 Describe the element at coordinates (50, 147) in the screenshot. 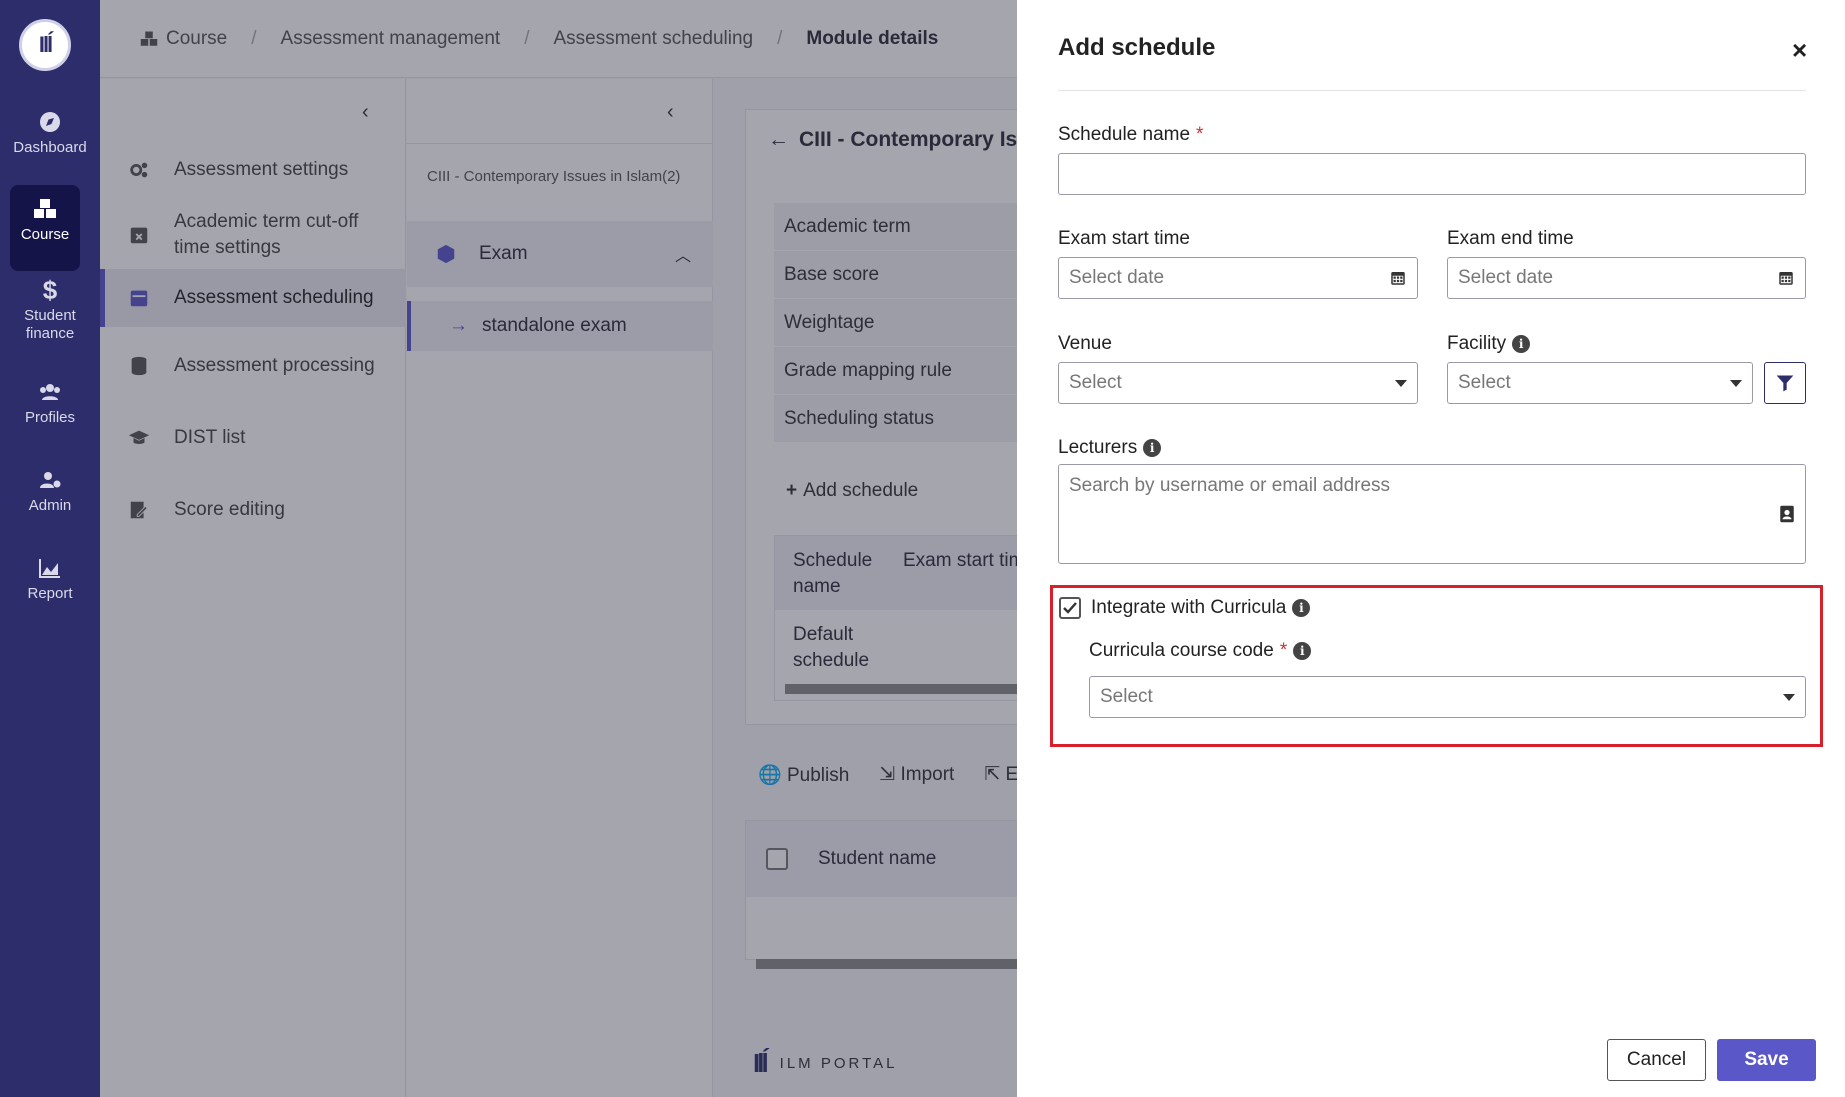

I see `rail-label: Dashboard` at that location.